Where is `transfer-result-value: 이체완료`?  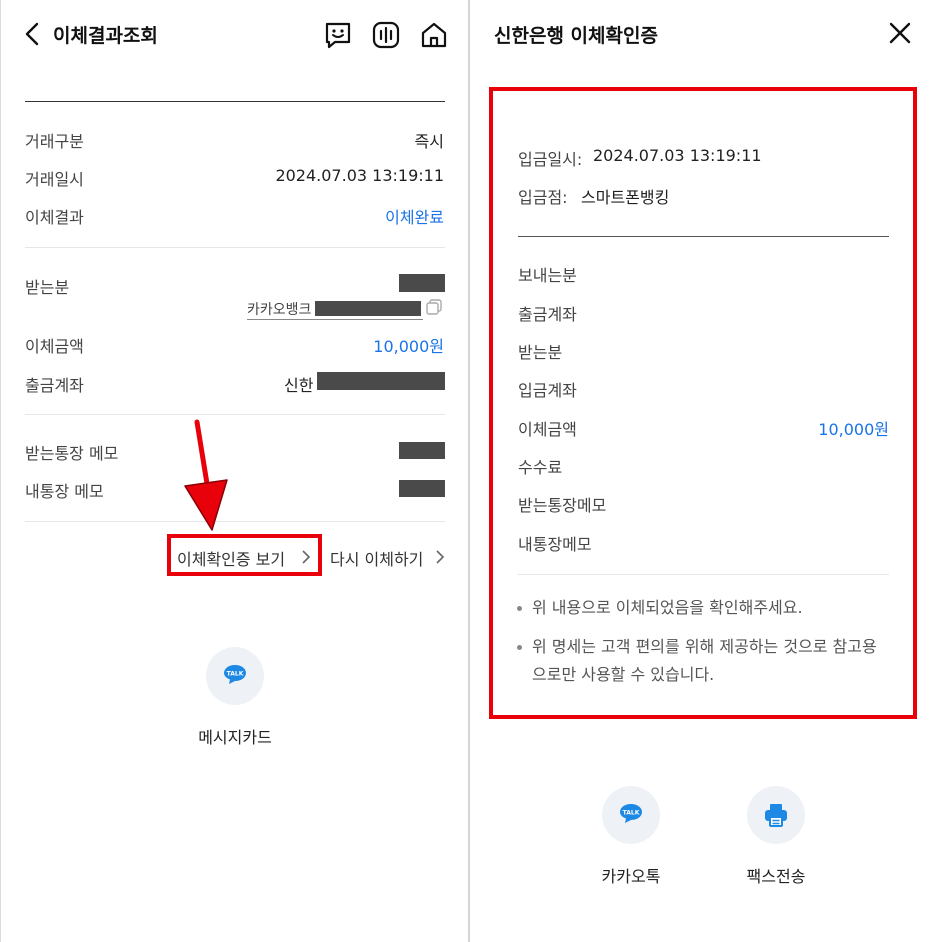
transfer-result-value: 이체완료 is located at coordinates (414, 217).